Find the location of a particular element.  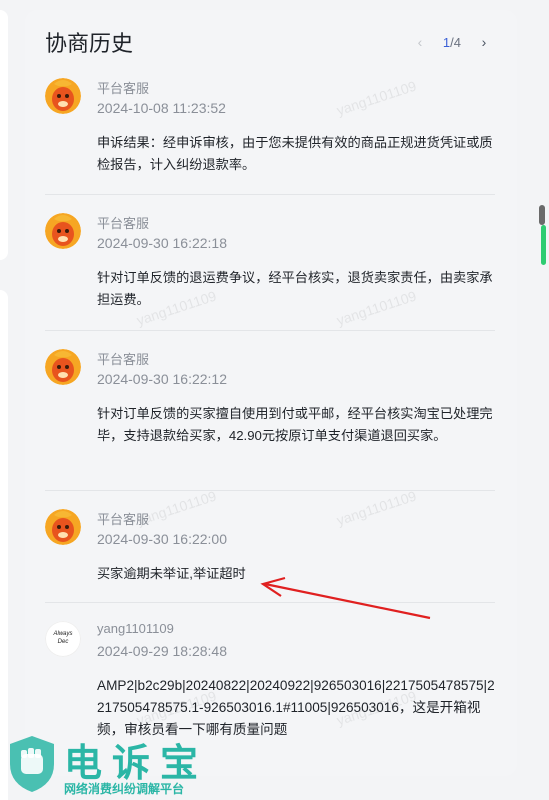

user-avatar-icon: Always Dec is located at coordinates (63, 639).